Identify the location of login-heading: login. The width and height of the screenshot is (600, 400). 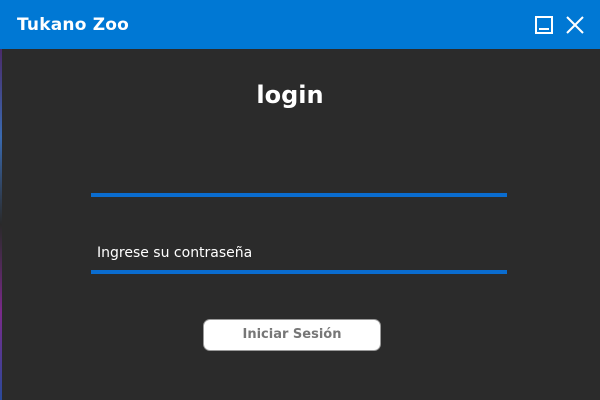
(290, 95).